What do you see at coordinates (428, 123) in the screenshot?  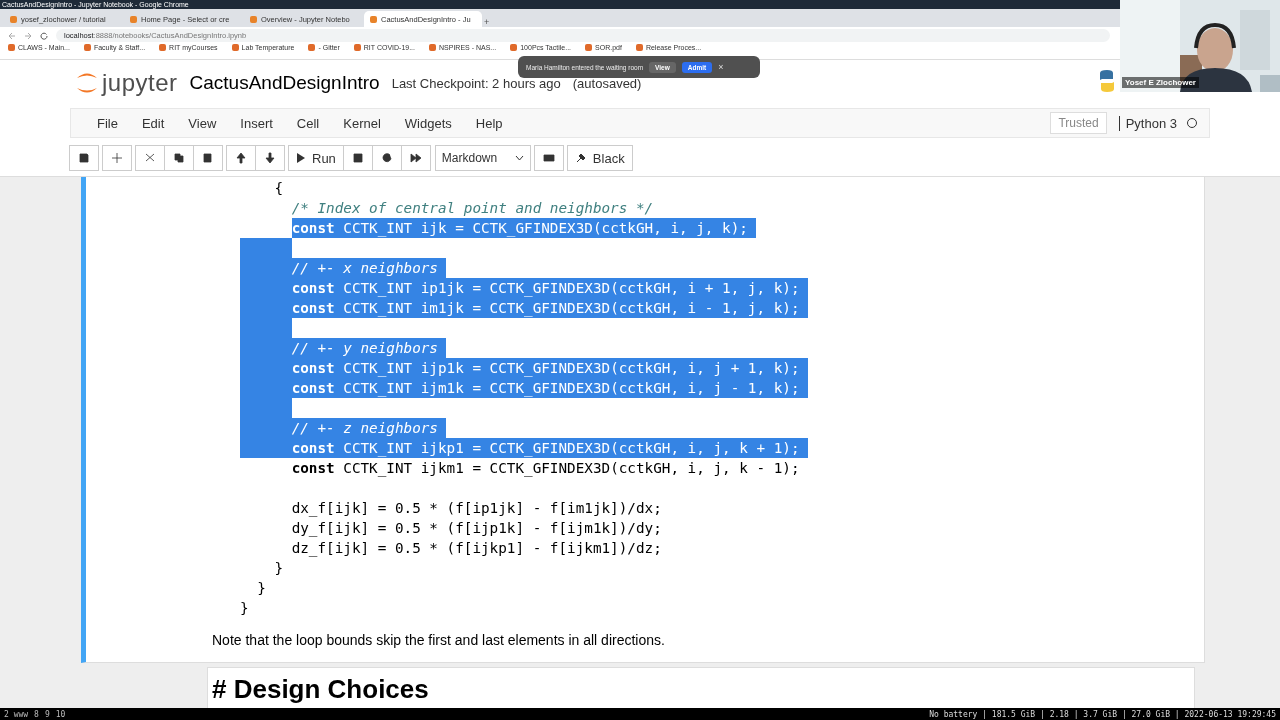 I see `menu-item: Widgets` at bounding box center [428, 123].